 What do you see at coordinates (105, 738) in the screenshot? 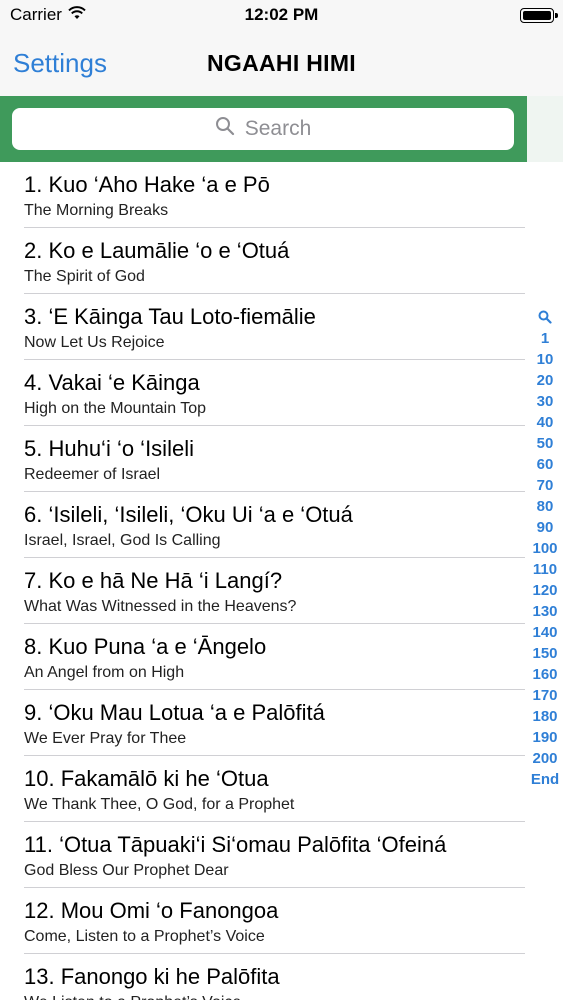
I see `hymn-subtitle: We Ever Pray for Thee` at bounding box center [105, 738].